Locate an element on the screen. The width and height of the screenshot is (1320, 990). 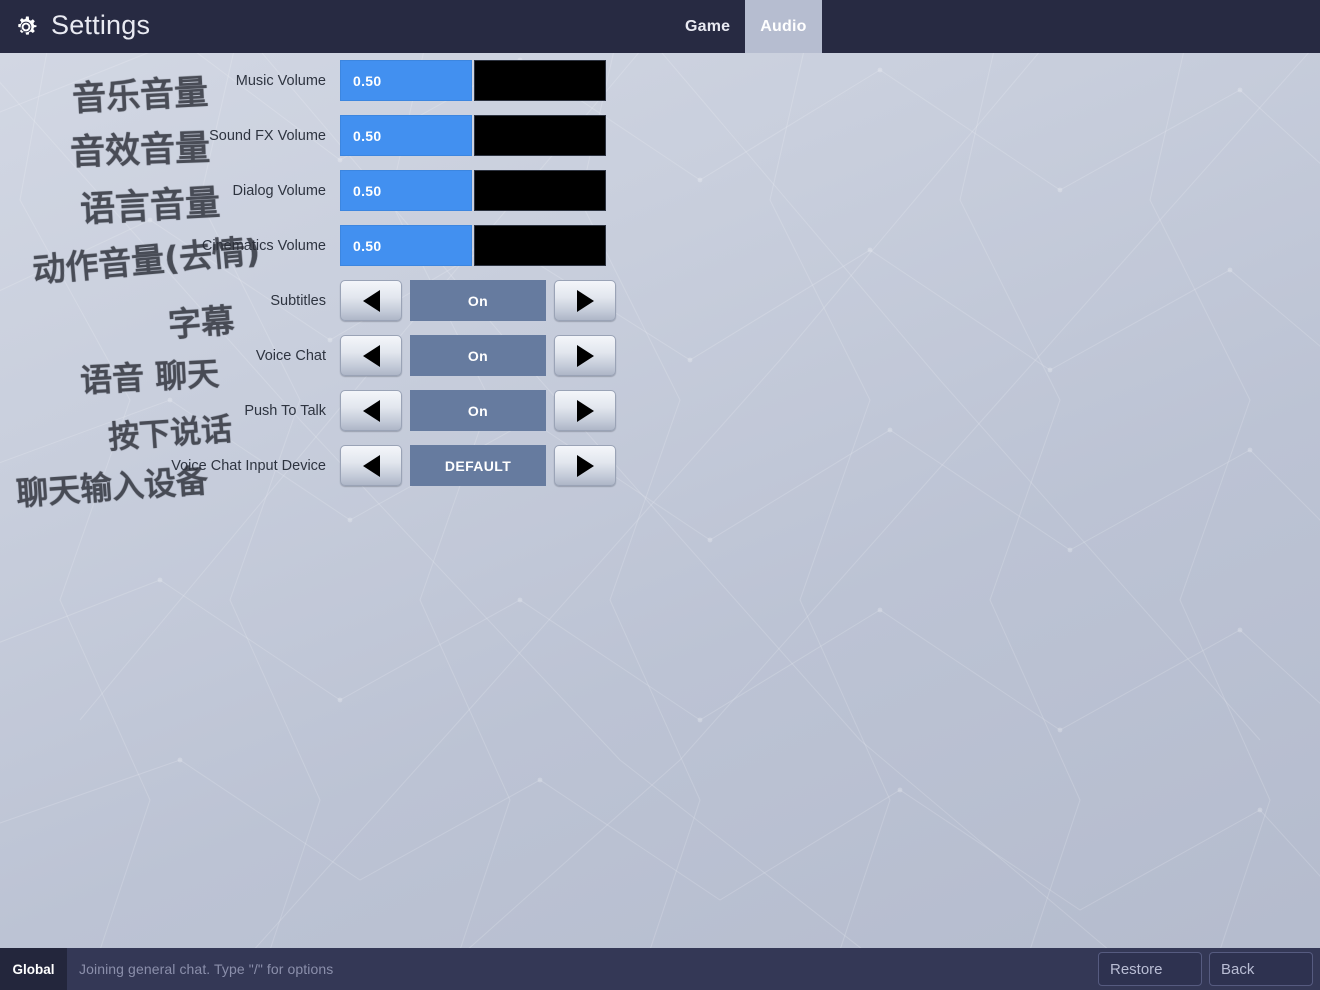
toggle-value-push-to-talk: On is located at coordinates (478, 410).